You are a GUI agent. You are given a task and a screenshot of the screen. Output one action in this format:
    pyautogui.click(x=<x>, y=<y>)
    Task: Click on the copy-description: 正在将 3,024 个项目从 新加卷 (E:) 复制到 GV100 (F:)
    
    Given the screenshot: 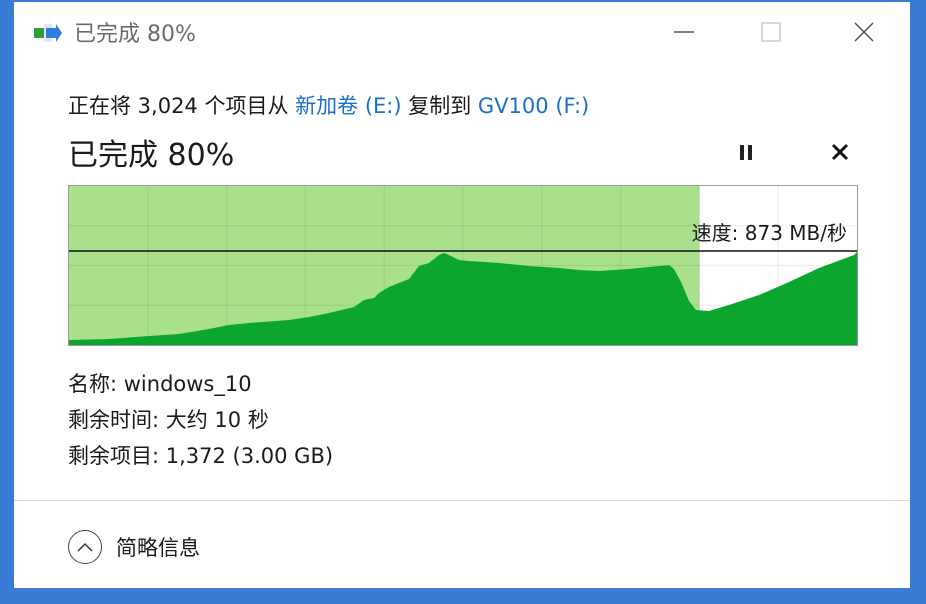 What is the action you would take?
    pyautogui.click(x=328, y=105)
    